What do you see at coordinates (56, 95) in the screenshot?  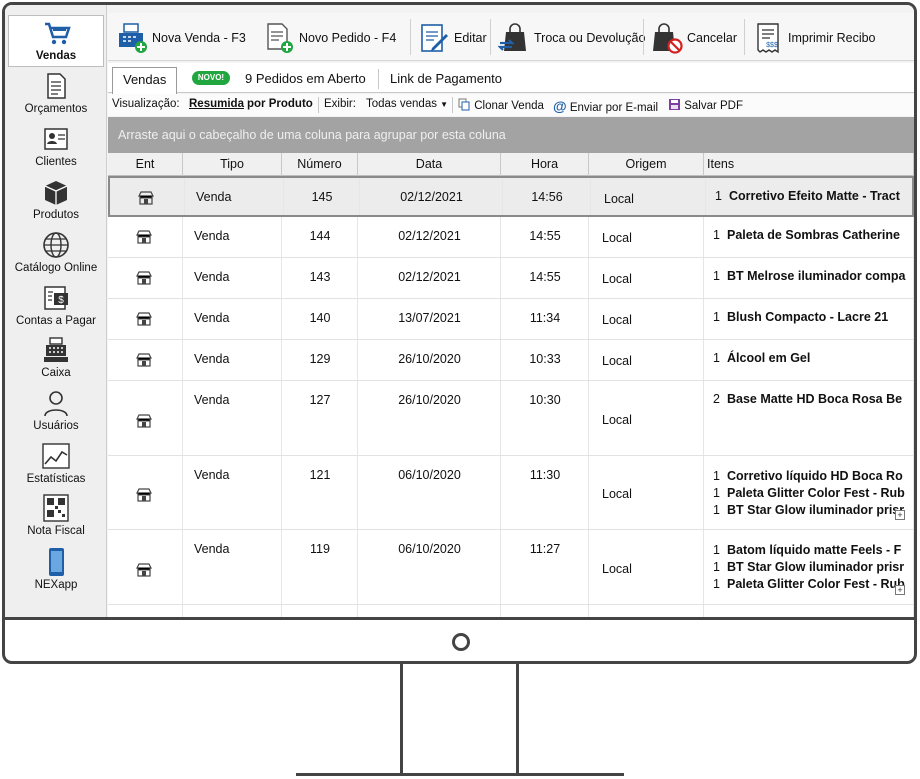 I see `sidebar-item-orcamentos: Orçamentos` at bounding box center [56, 95].